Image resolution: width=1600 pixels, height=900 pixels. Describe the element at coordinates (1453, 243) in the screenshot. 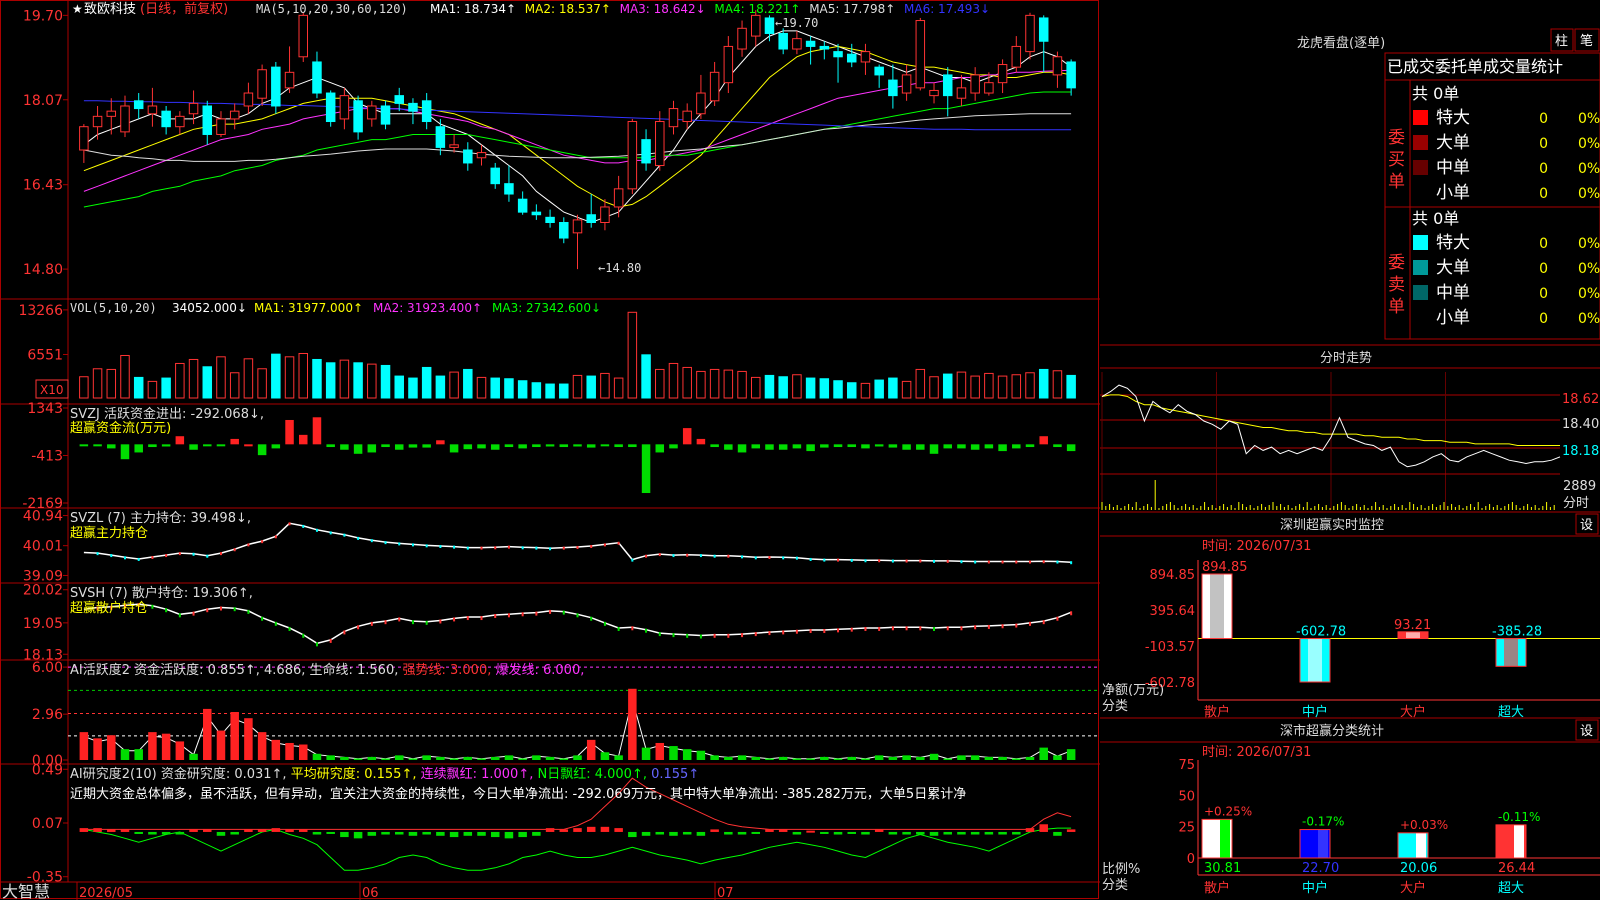

I see `sell-row-name-0: 特大` at that location.